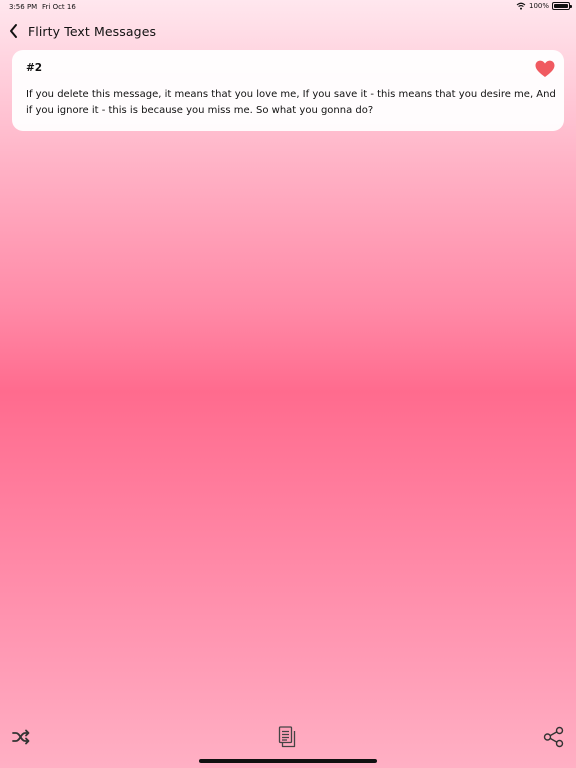 Image resolution: width=576 pixels, height=768 pixels. Describe the element at coordinates (34, 68) in the screenshot. I see `message-number: #2` at that location.